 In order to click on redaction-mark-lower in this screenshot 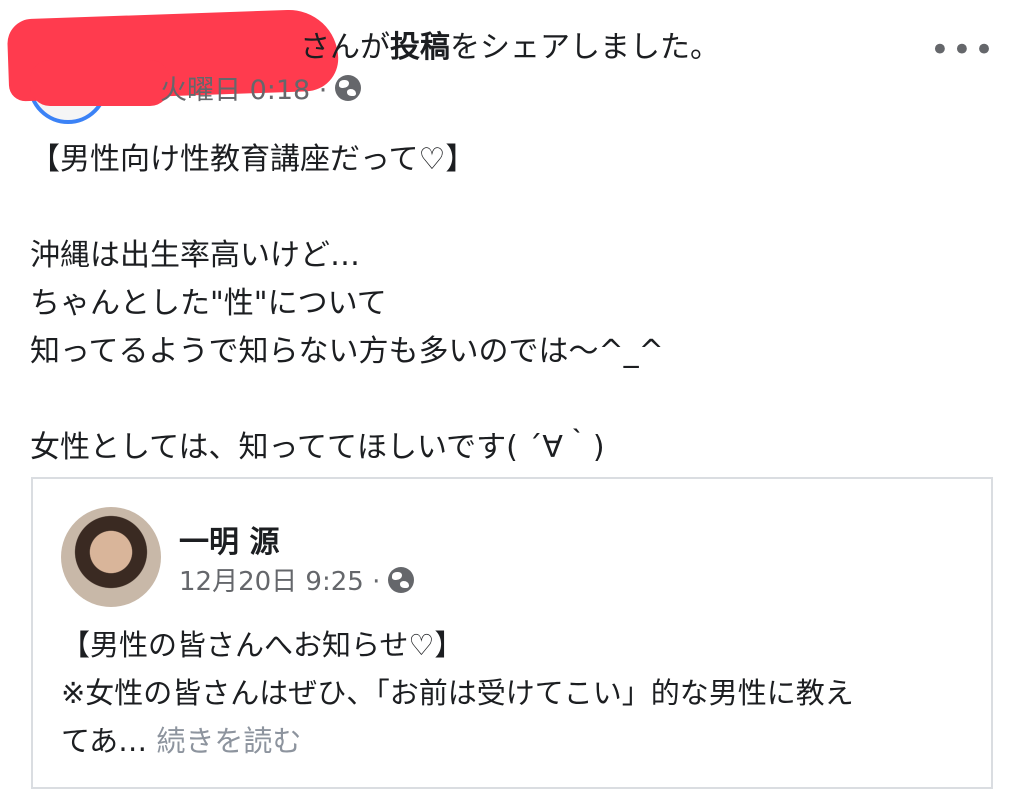, I will do `click(100, 83)`.